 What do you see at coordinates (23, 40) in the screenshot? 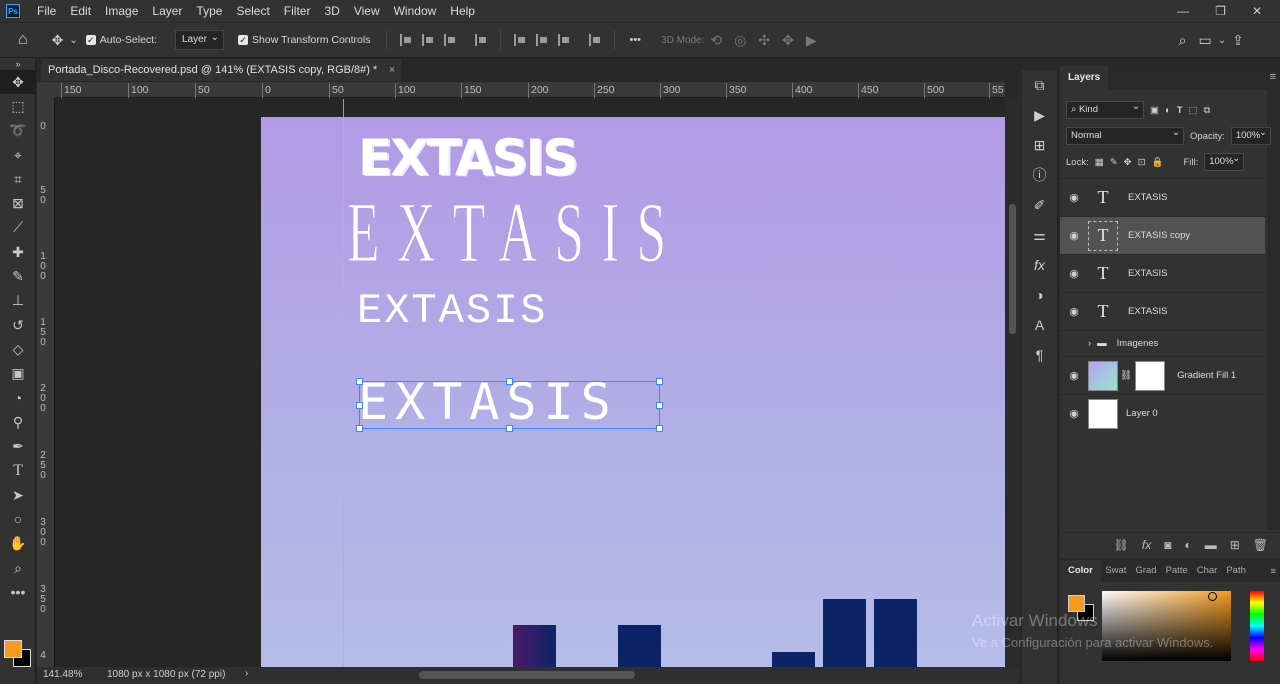
I see `home-icon: ⌂` at bounding box center [23, 40].